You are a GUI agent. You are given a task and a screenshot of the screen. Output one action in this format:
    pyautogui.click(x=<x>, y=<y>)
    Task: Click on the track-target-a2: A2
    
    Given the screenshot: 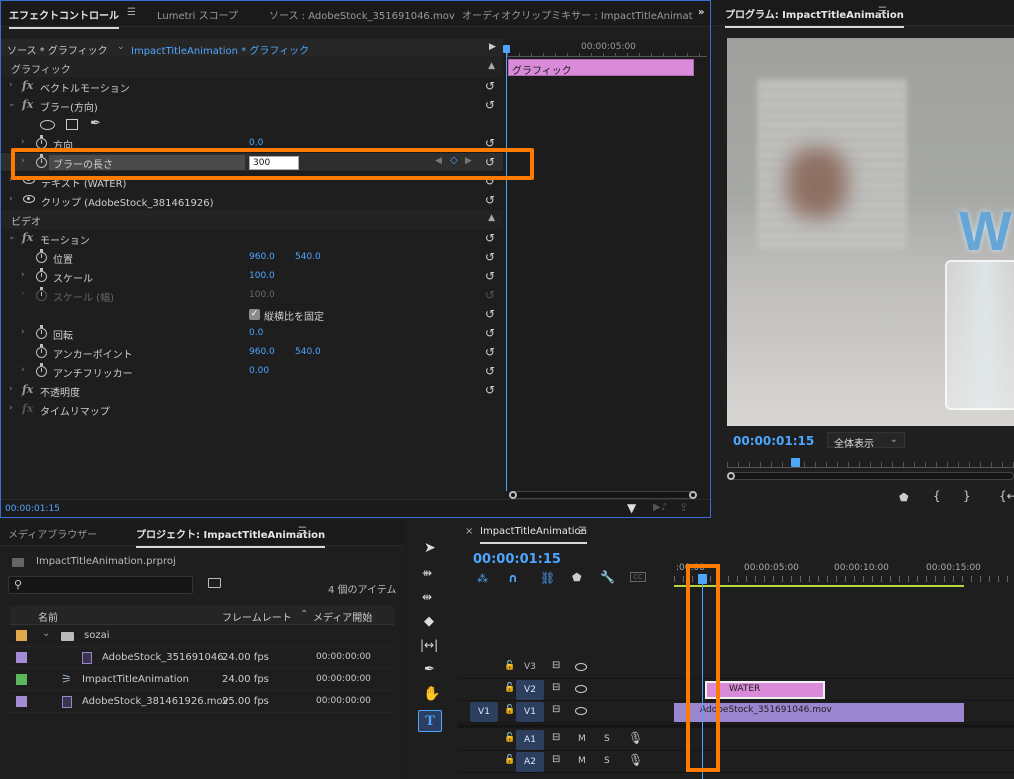 What is the action you would take?
    pyautogui.click(x=530, y=762)
    